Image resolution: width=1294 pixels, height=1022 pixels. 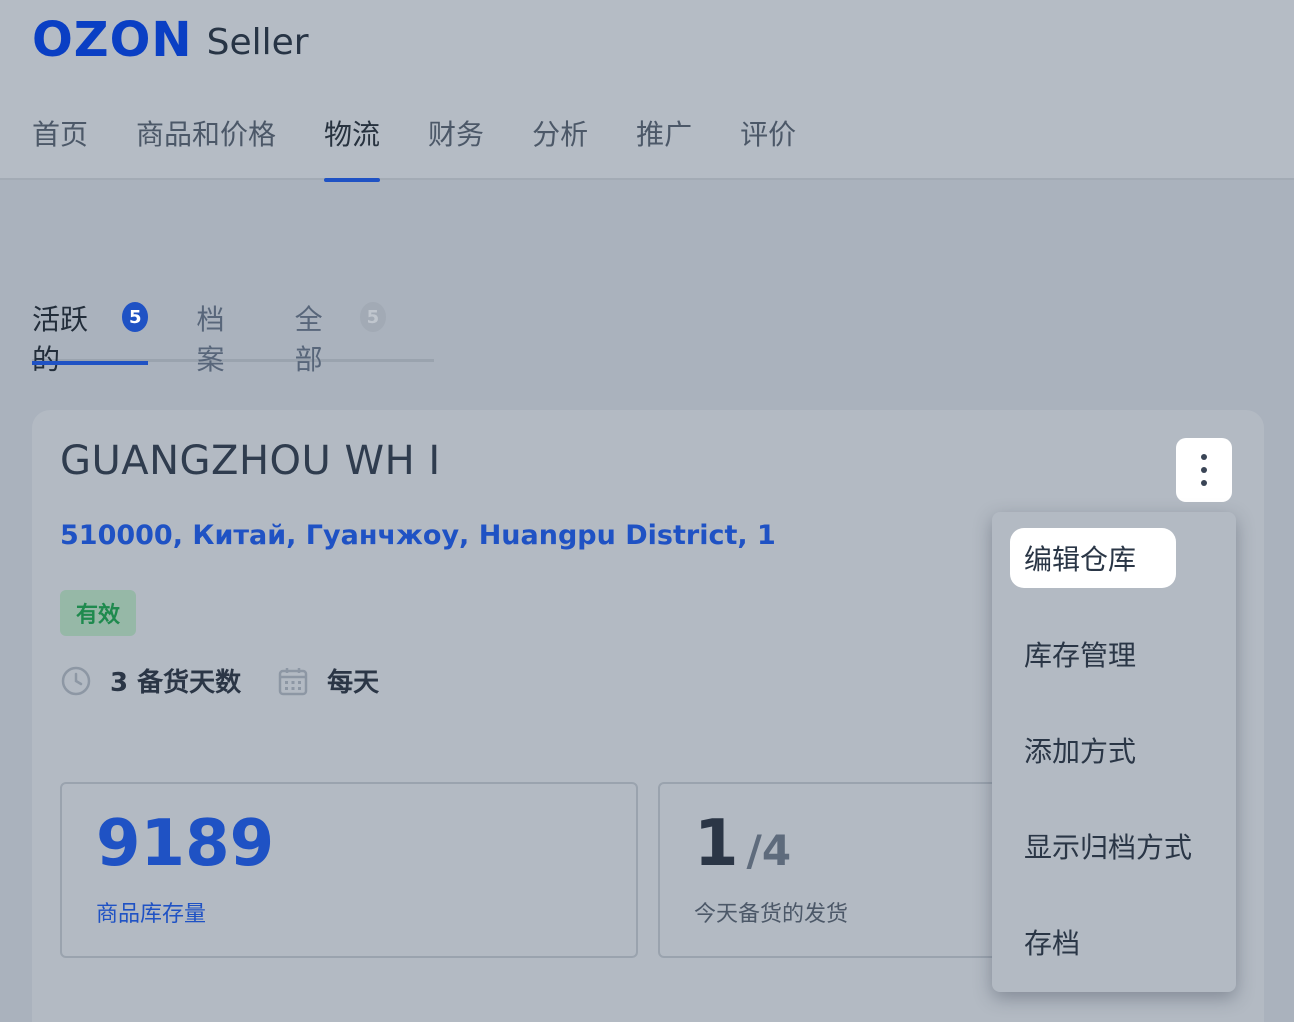 What do you see at coordinates (1204, 457) in the screenshot?
I see `more-vertical-icon` at bounding box center [1204, 457].